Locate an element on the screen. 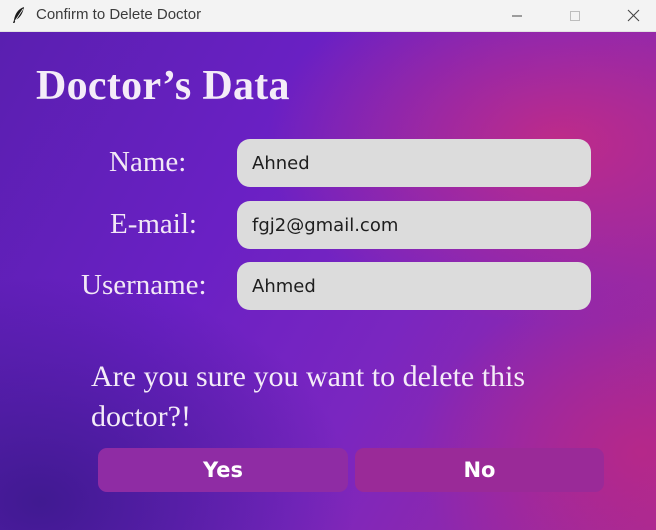  close-icon is located at coordinates (633, 15).